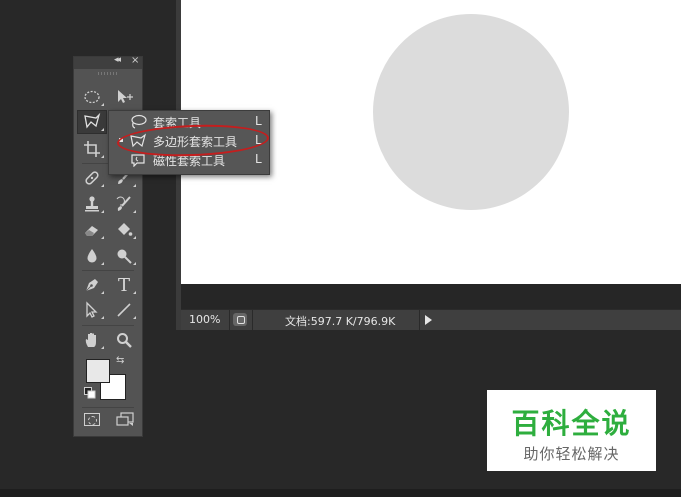 The width and height of the screenshot is (681, 497). Describe the element at coordinates (108, 62) in the screenshot. I see `panel-header: ◂◂ ×` at that location.